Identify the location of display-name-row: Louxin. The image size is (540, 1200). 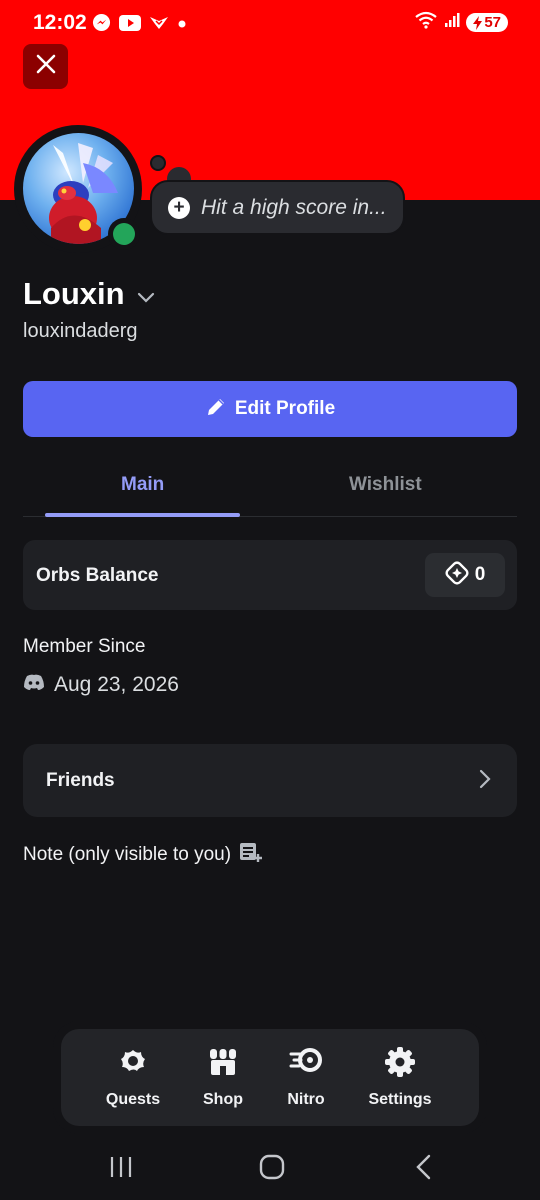
(89, 294).